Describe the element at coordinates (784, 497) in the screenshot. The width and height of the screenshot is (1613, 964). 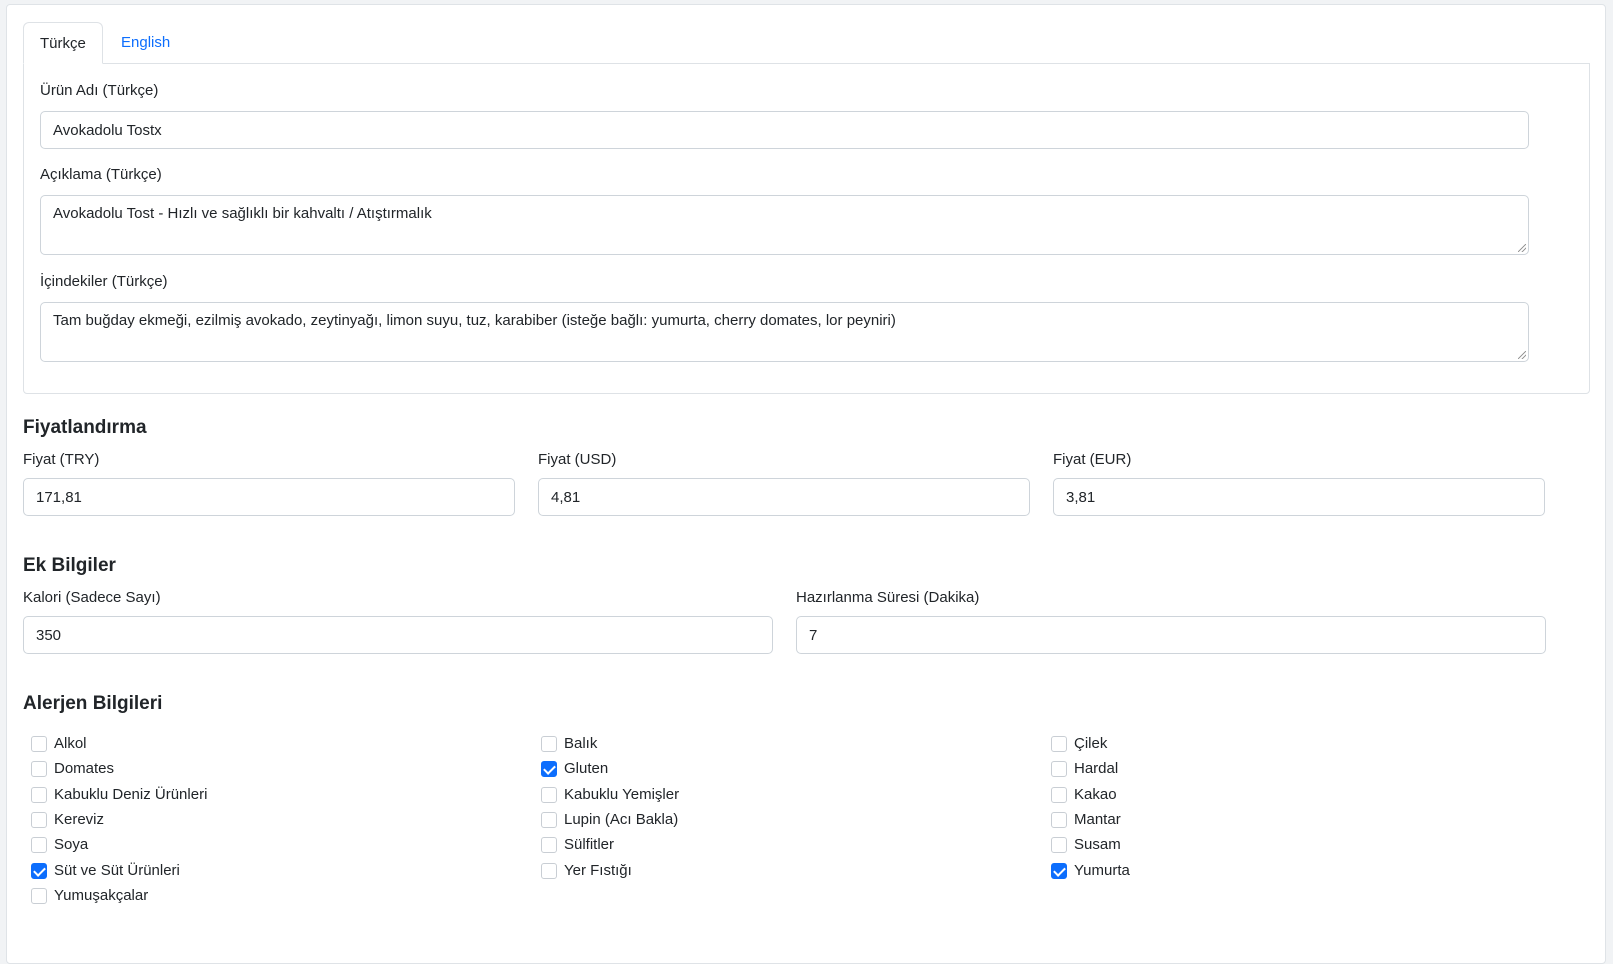
I see `price-usd-input` at that location.